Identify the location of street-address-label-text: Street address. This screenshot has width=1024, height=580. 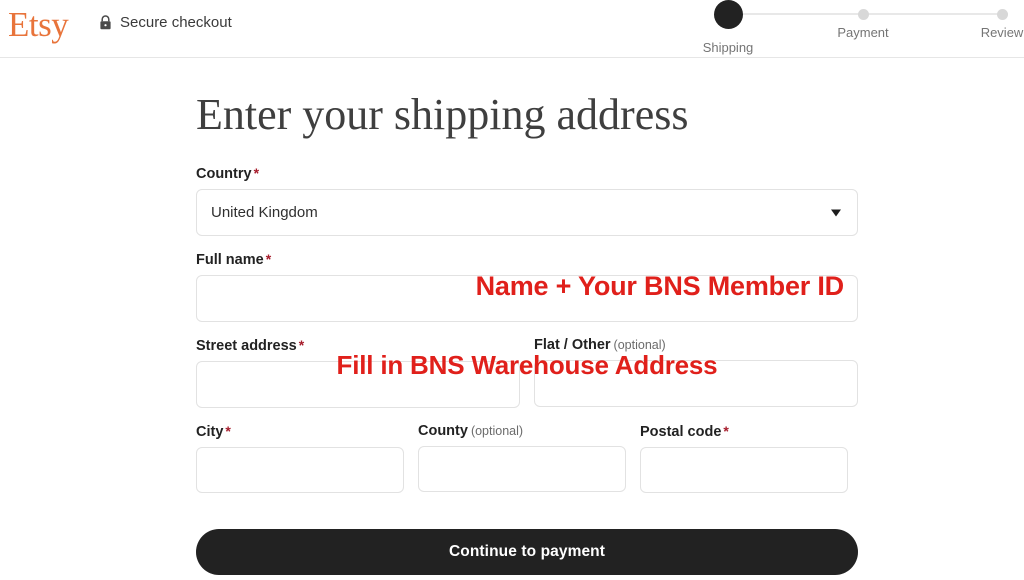
(246, 346).